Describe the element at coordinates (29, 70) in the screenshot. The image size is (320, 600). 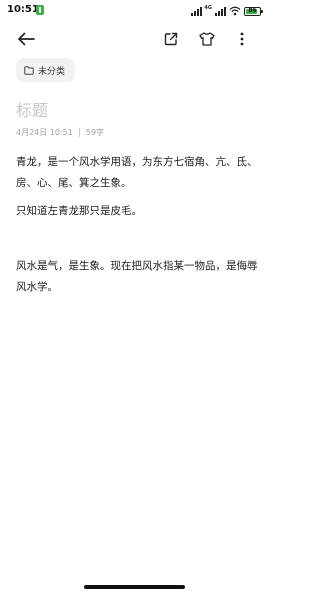
I see `folder-icon` at that location.